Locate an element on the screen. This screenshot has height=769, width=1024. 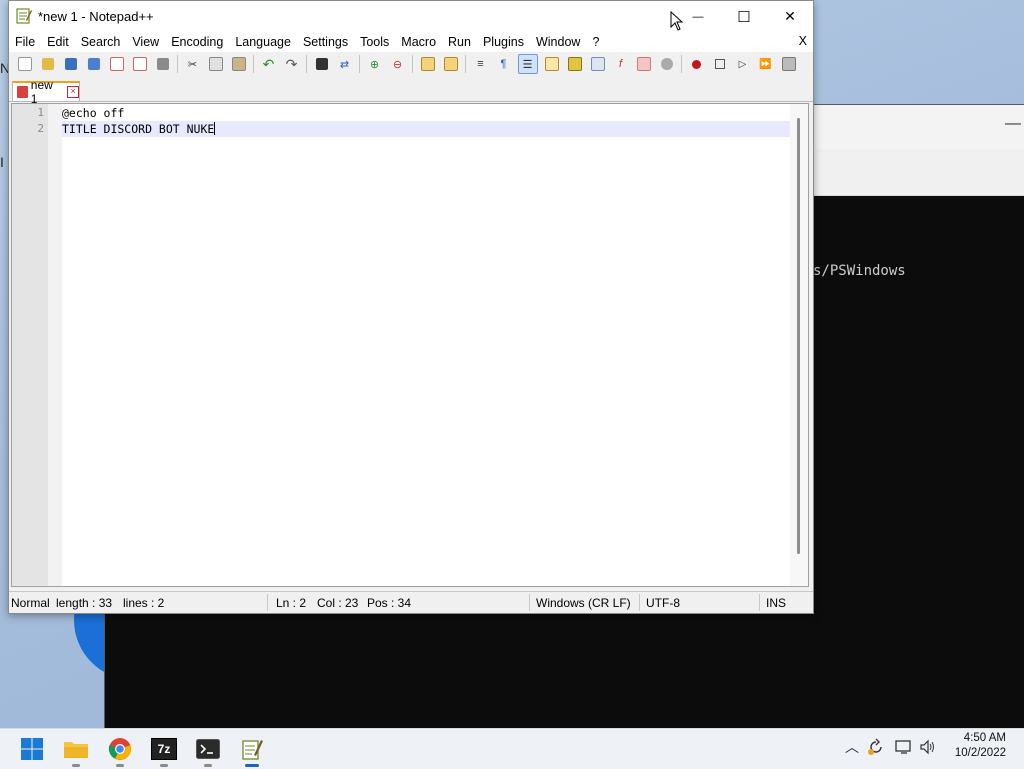
menu-tools: Tools is located at coordinates (374, 42).